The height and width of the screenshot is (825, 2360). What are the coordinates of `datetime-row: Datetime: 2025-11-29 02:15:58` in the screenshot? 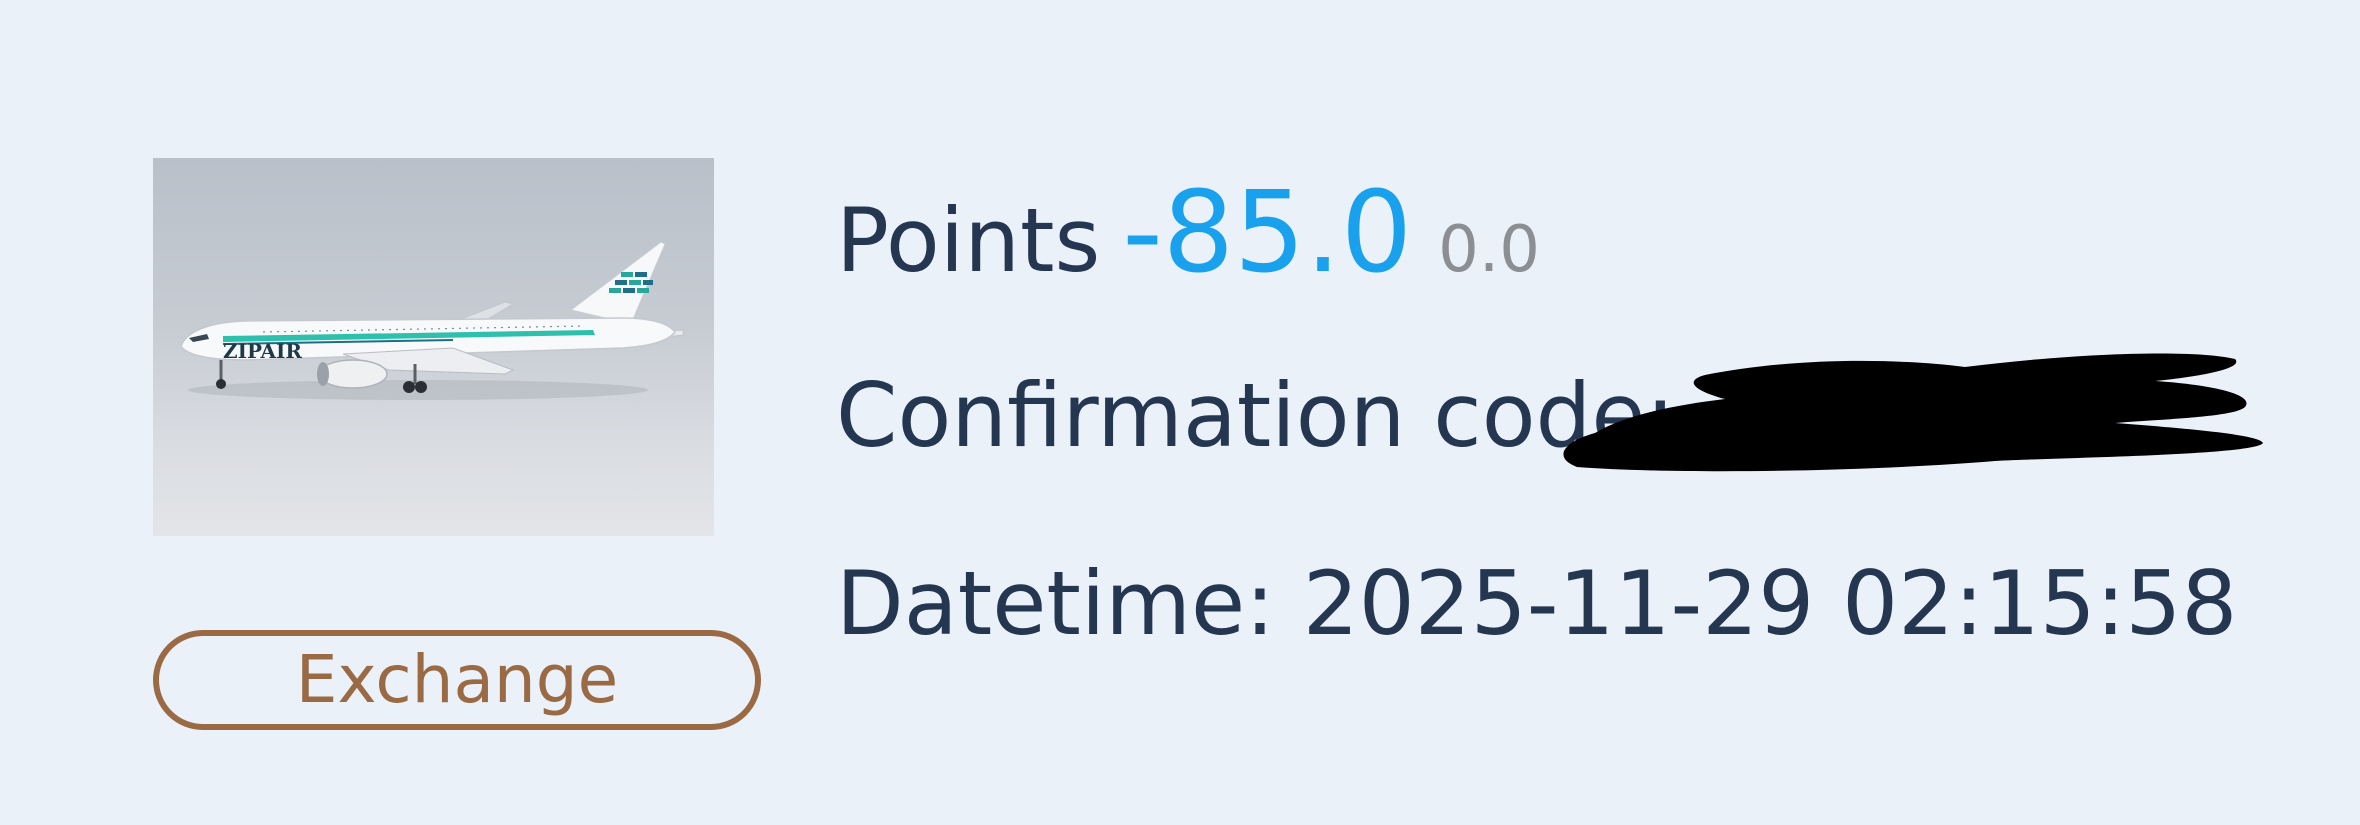 It's located at (1536, 603).